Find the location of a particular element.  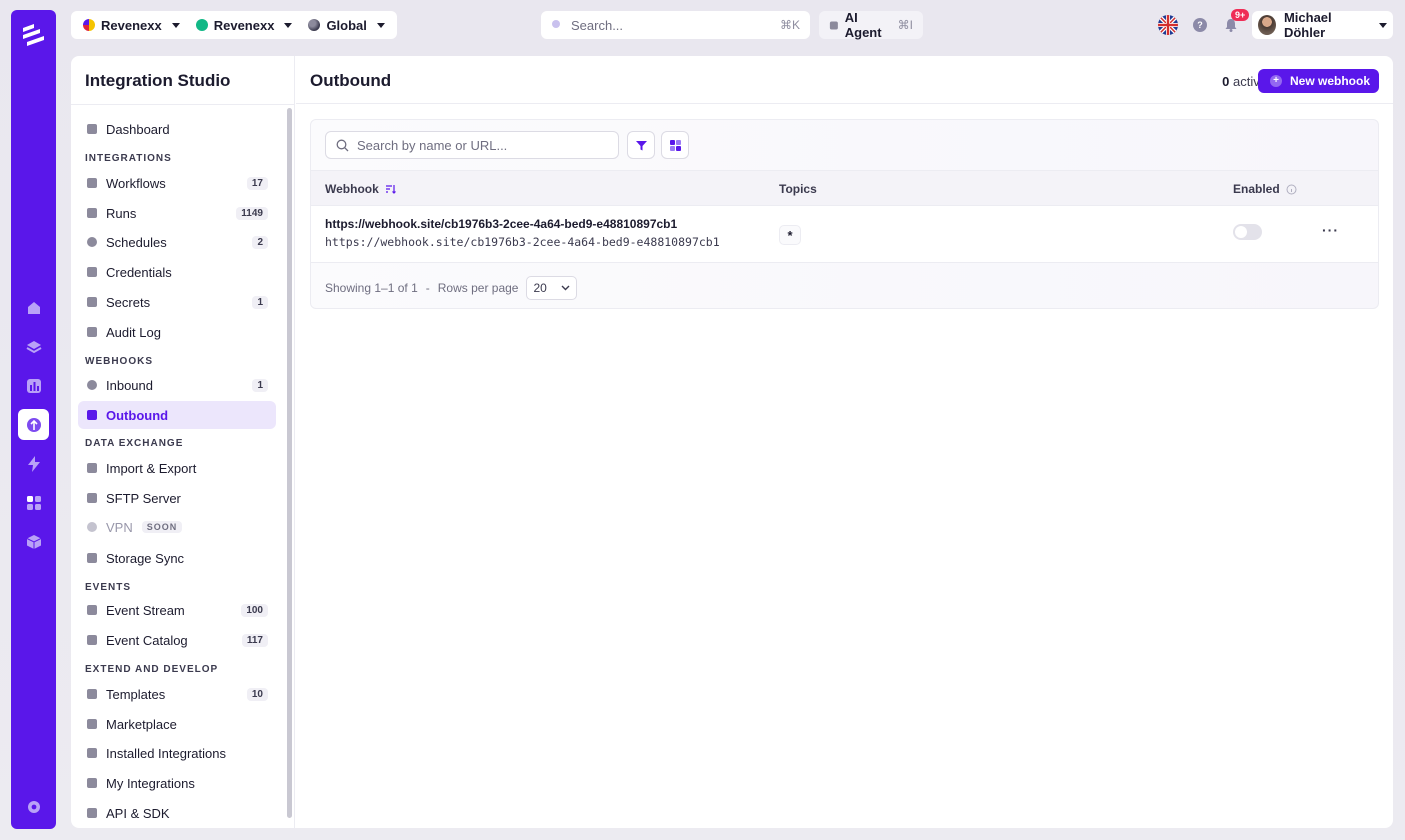

notifications-badge: 9+ is located at coordinates (1240, 15).